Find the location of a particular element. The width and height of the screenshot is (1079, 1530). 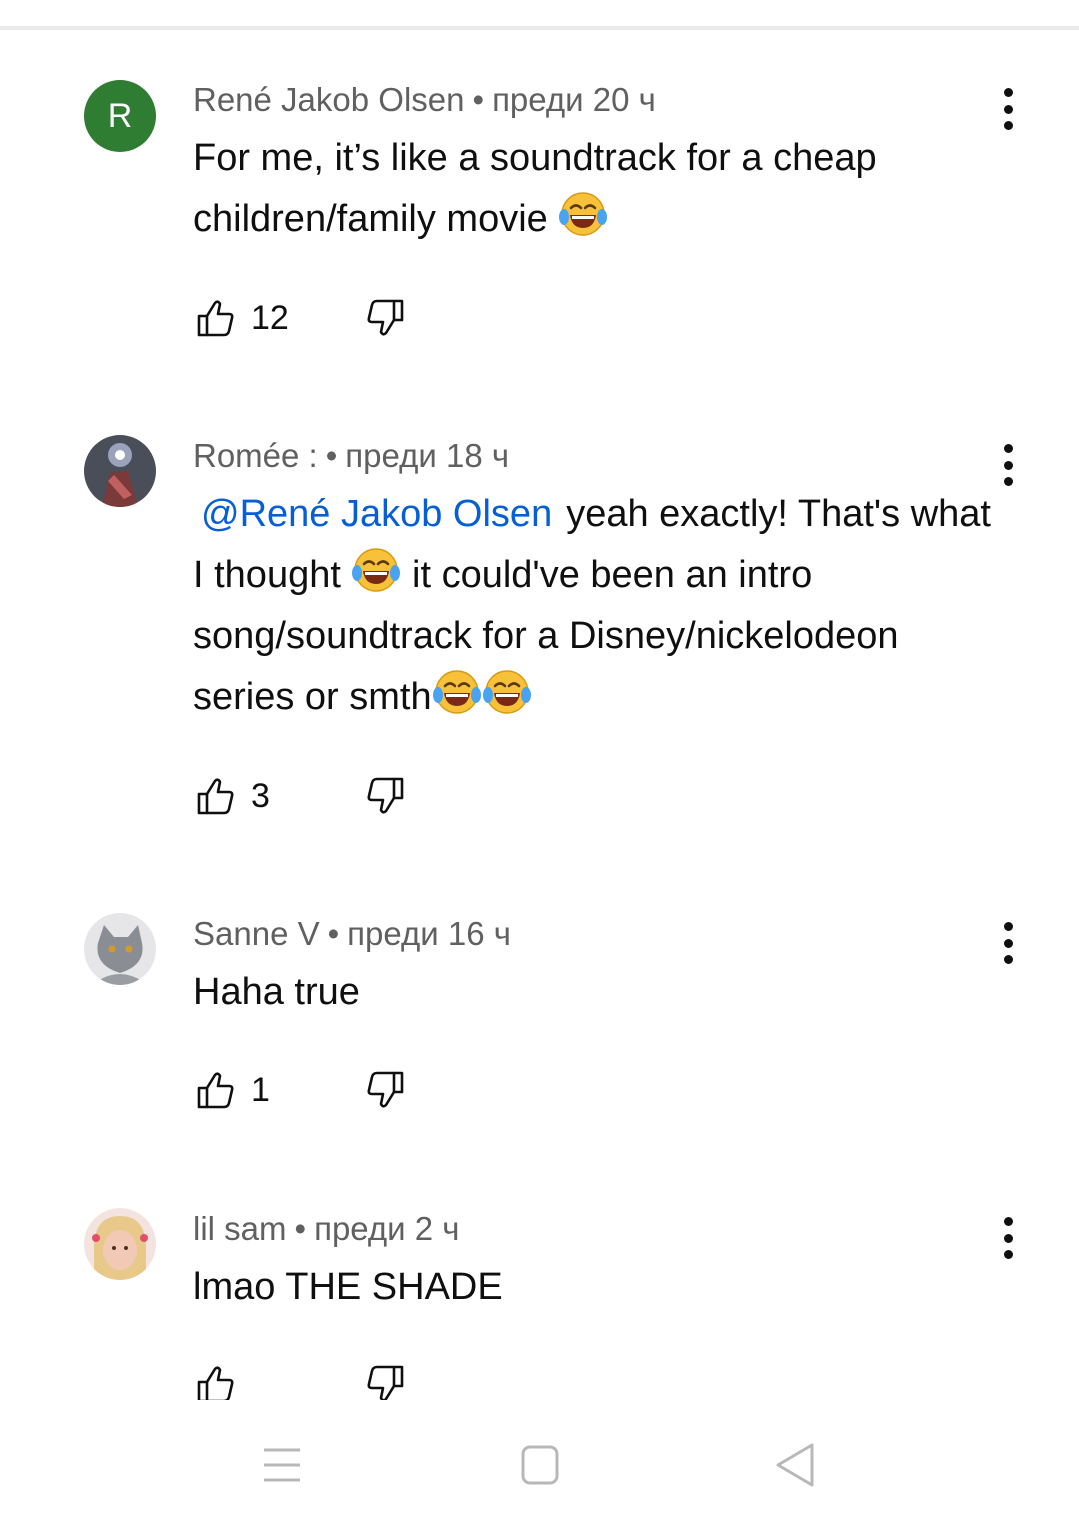

mention-link: @René Jakob Olsen is located at coordinates (376, 514).